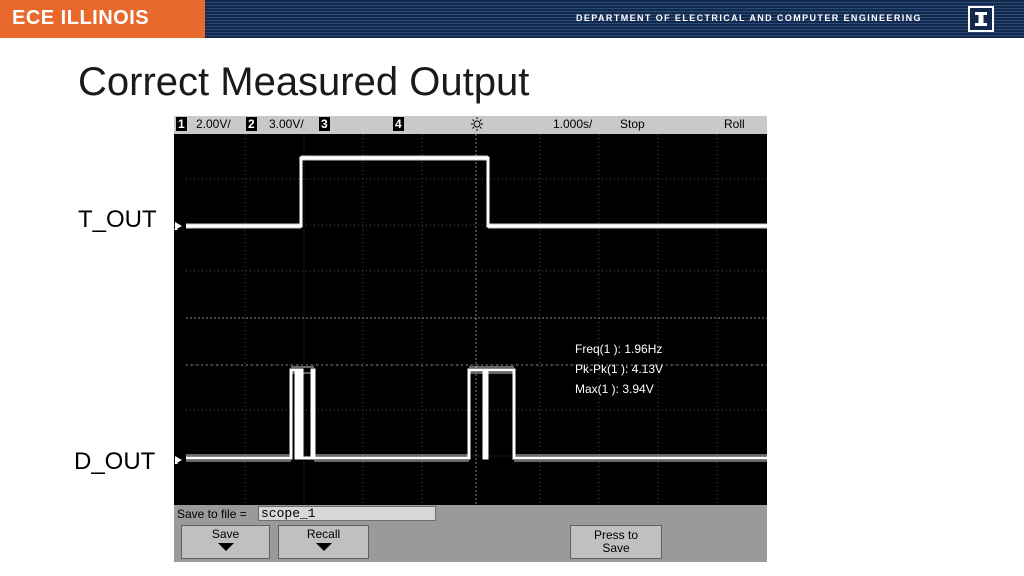 The height and width of the screenshot is (576, 1024). Describe the element at coordinates (614, 389) in the screenshot. I see `measurement-max: Max(1 ): 3.94V` at that location.